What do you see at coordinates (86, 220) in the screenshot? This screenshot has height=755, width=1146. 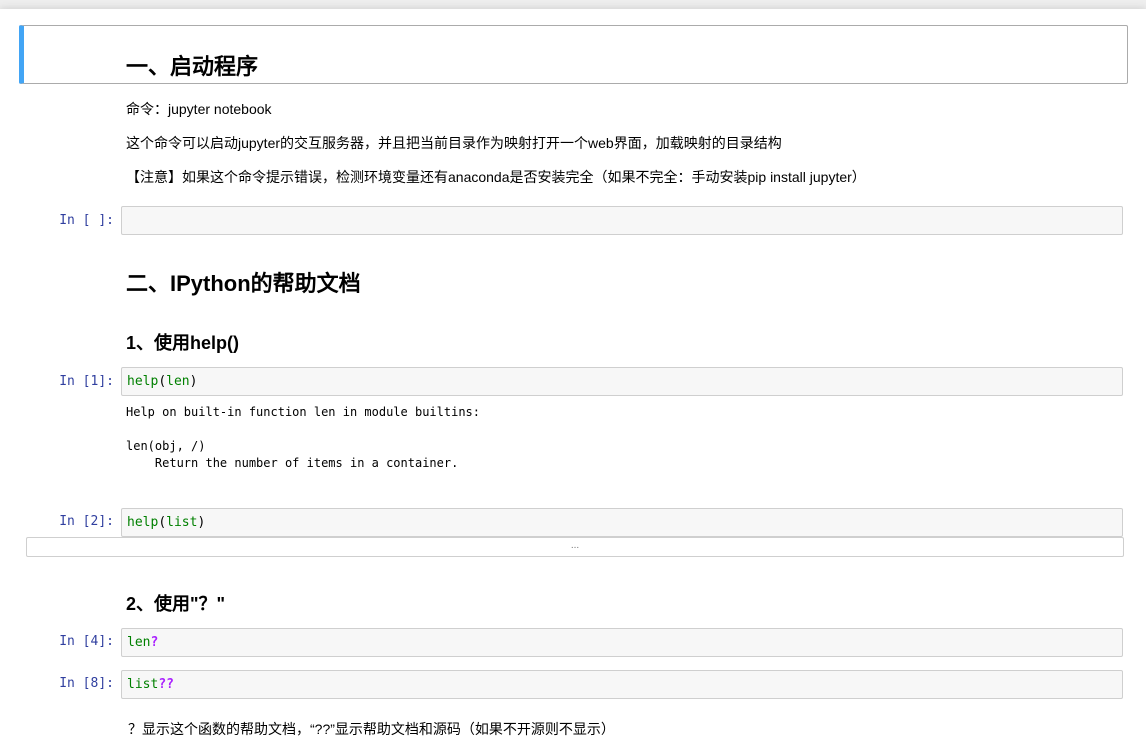 I see `empty-cell-prompt: In [ ]:` at bounding box center [86, 220].